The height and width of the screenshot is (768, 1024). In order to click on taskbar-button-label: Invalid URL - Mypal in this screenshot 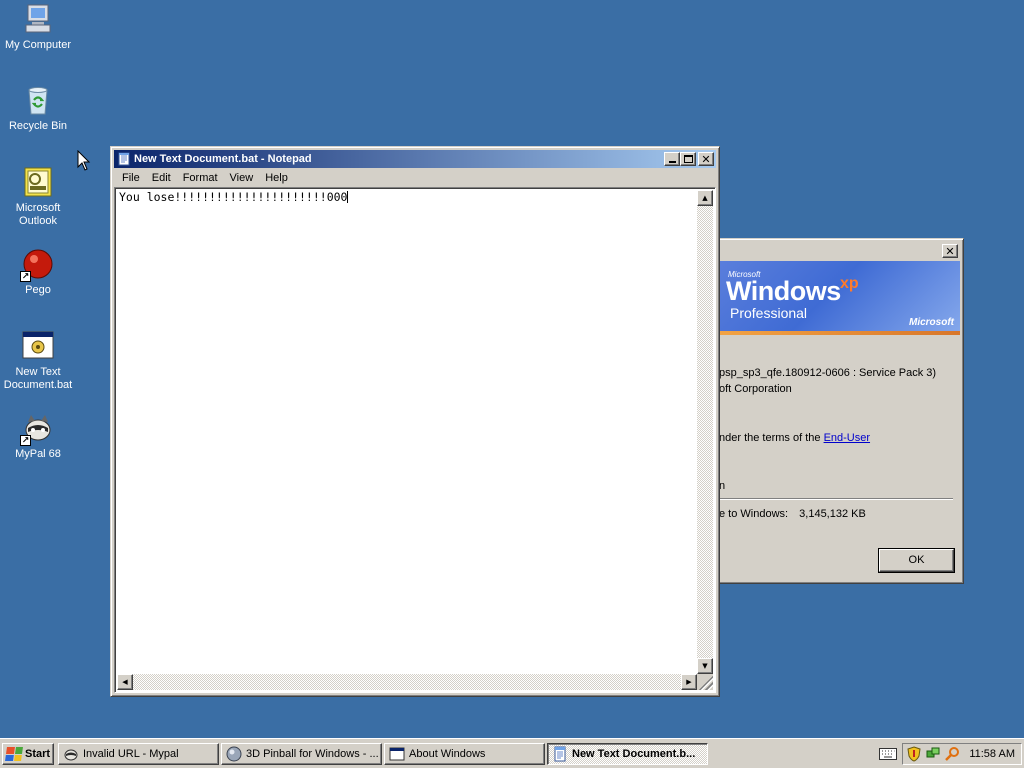, I will do `click(131, 754)`.